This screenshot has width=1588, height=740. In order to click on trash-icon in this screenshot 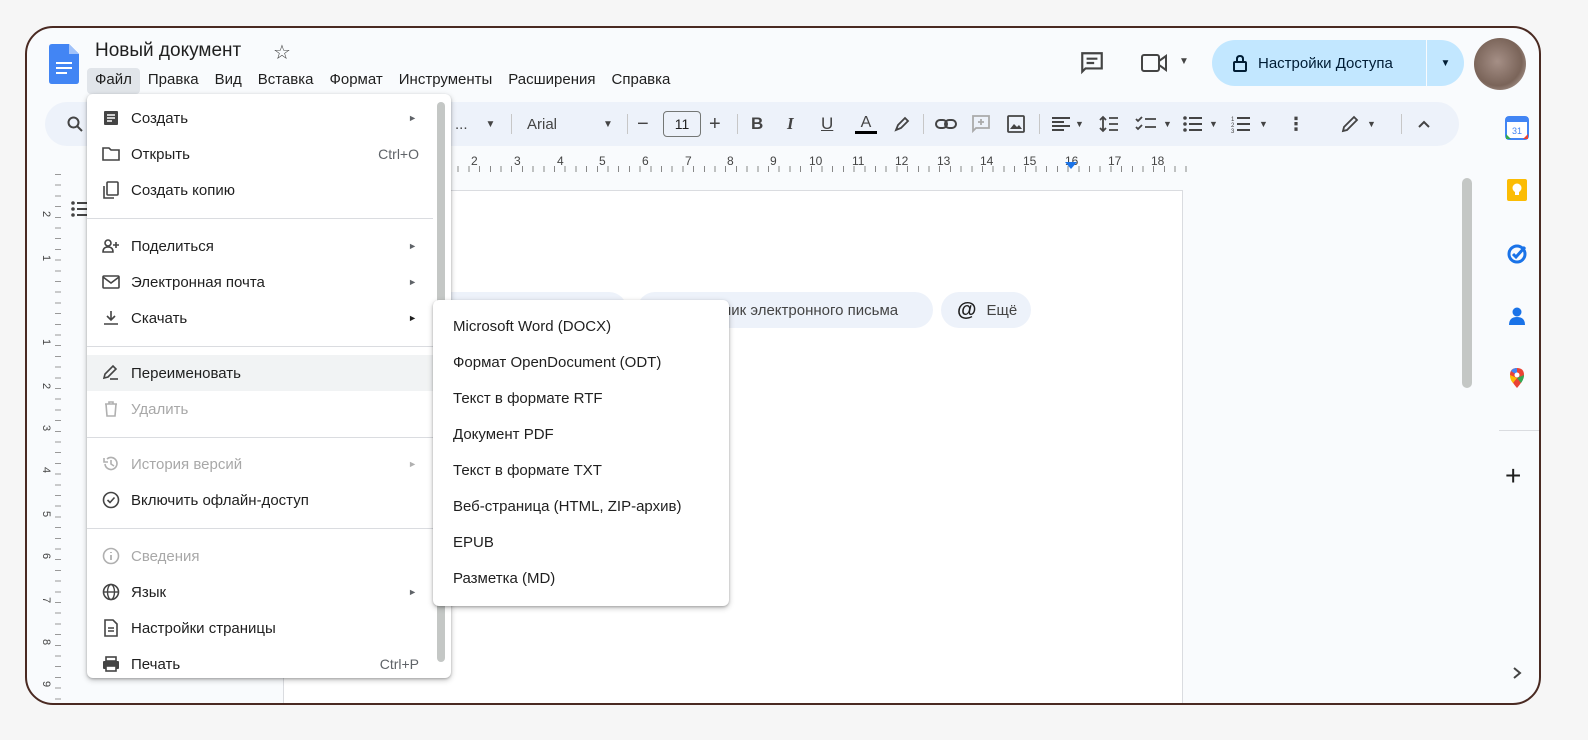, I will do `click(111, 409)`.